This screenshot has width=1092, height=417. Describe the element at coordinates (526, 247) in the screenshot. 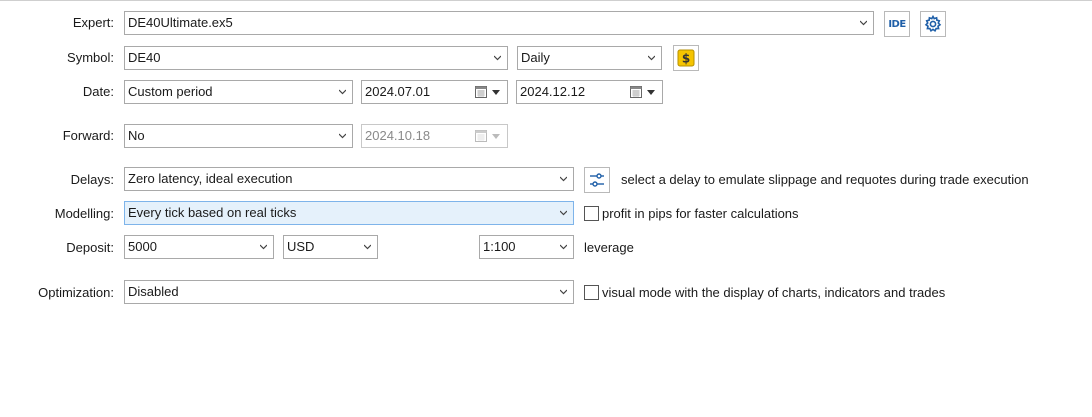

I see `leverage-select: 1:100` at that location.